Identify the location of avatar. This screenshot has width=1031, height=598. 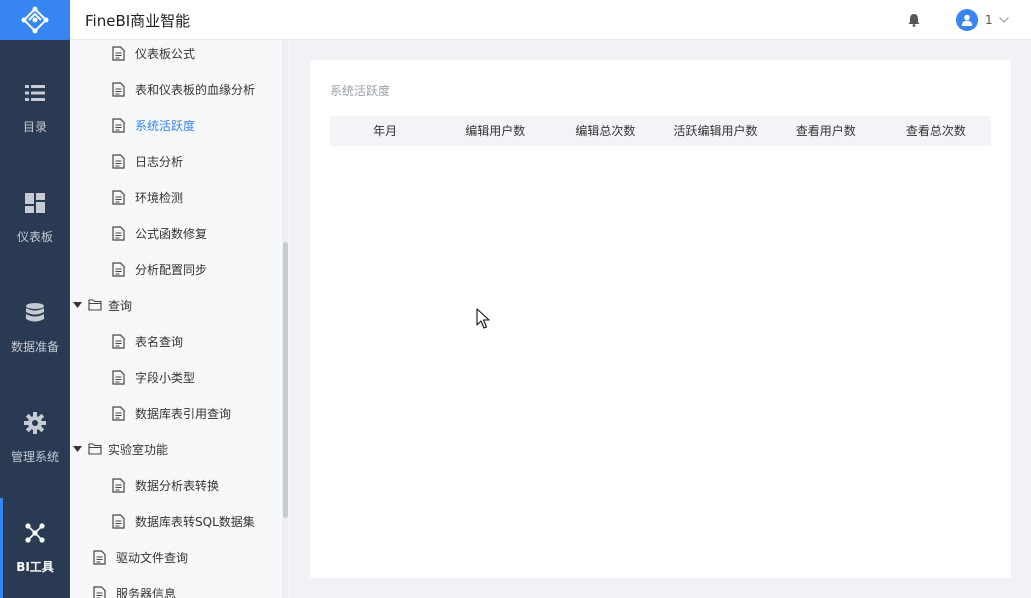
(967, 20).